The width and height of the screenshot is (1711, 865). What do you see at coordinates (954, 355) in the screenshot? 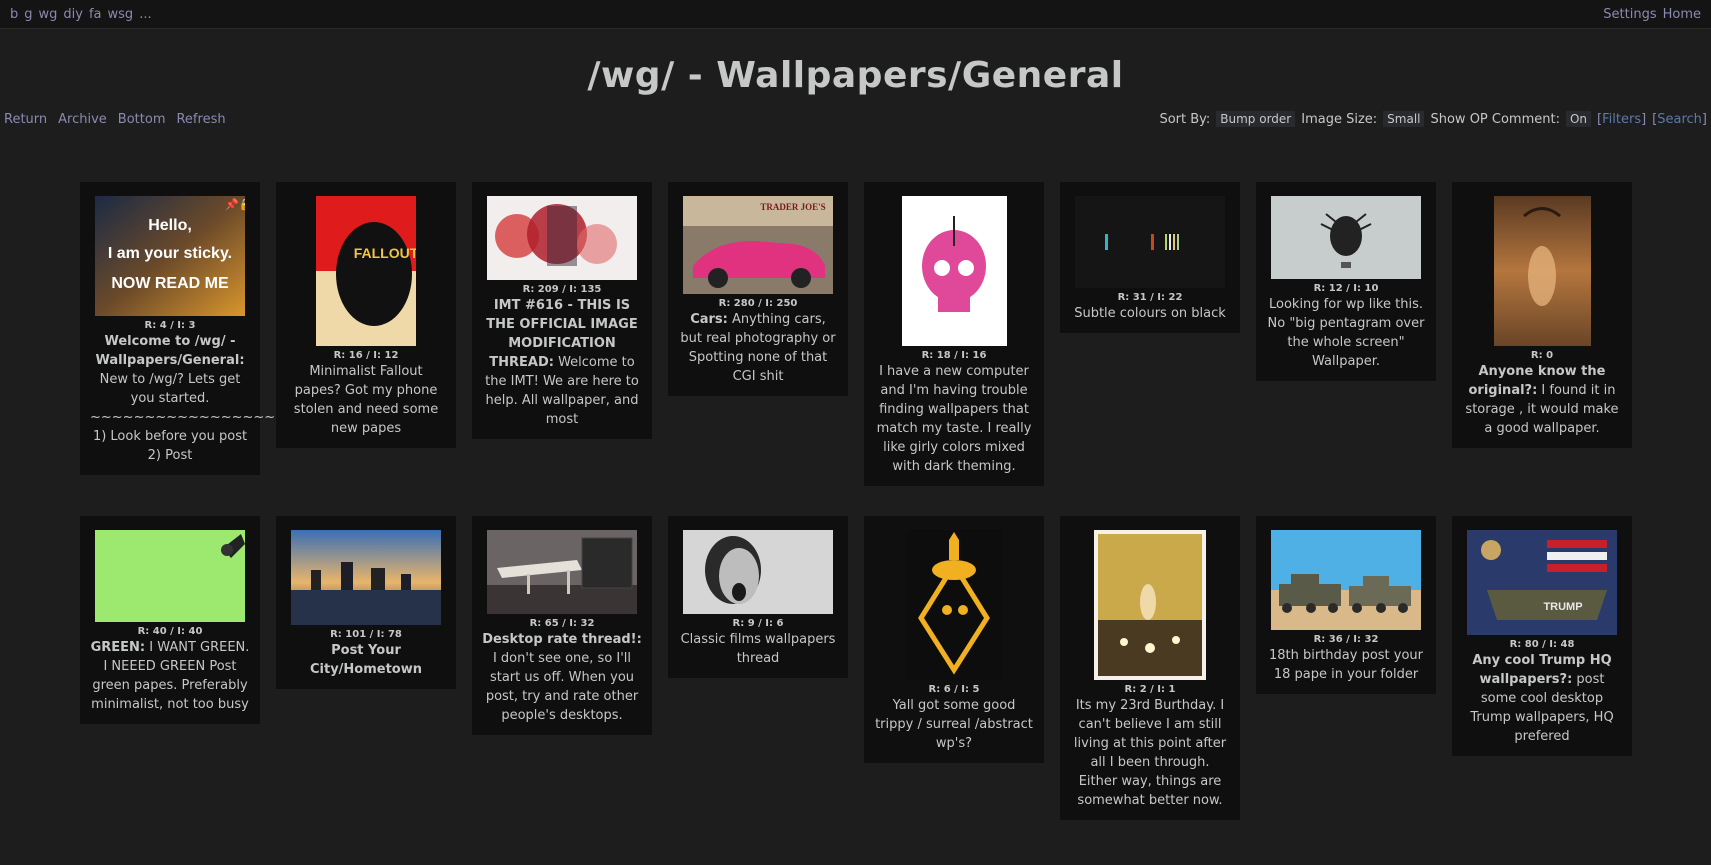
I see `reply-image-count: R: 18 / I: 16` at bounding box center [954, 355].